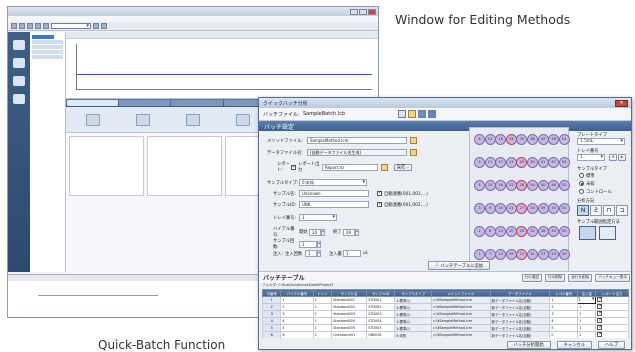 The image size is (635, 352). Describe the element at coordinates (564, 162) in the screenshot. I see `vial-53: 53` at that location.